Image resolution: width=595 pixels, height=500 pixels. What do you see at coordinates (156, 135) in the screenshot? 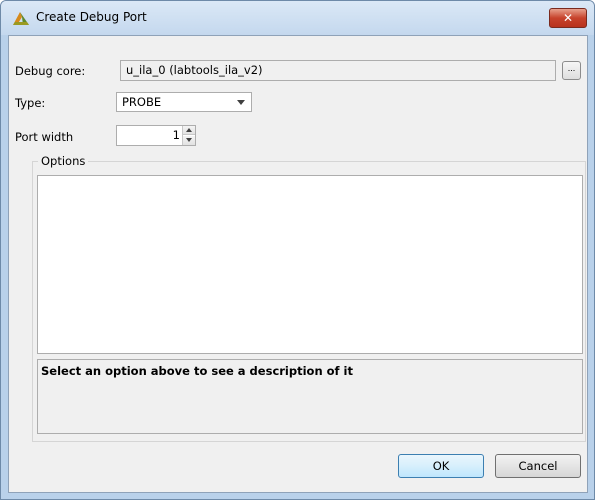
I see `port-width-spinner: 1` at bounding box center [156, 135].